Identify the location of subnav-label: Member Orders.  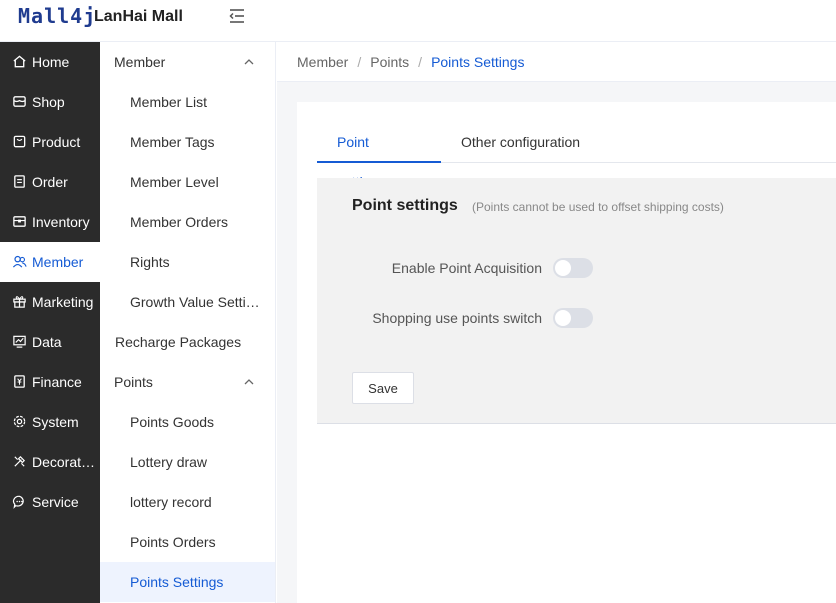
(179, 222).